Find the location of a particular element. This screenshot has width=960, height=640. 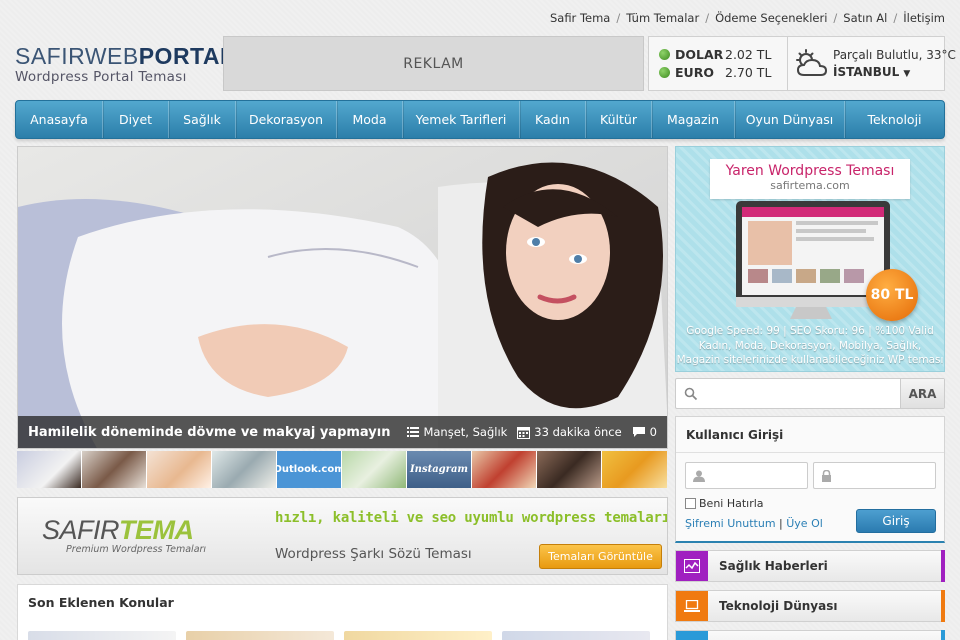

caret-down-icon: ▼ is located at coordinates (907, 74).